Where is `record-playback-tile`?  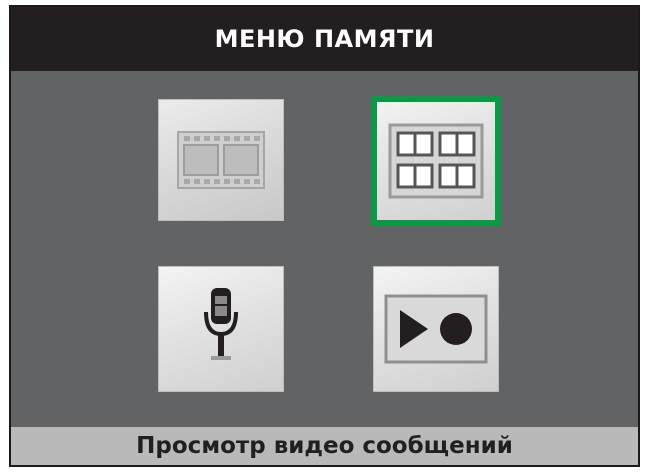
record-playback-tile is located at coordinates (436, 329).